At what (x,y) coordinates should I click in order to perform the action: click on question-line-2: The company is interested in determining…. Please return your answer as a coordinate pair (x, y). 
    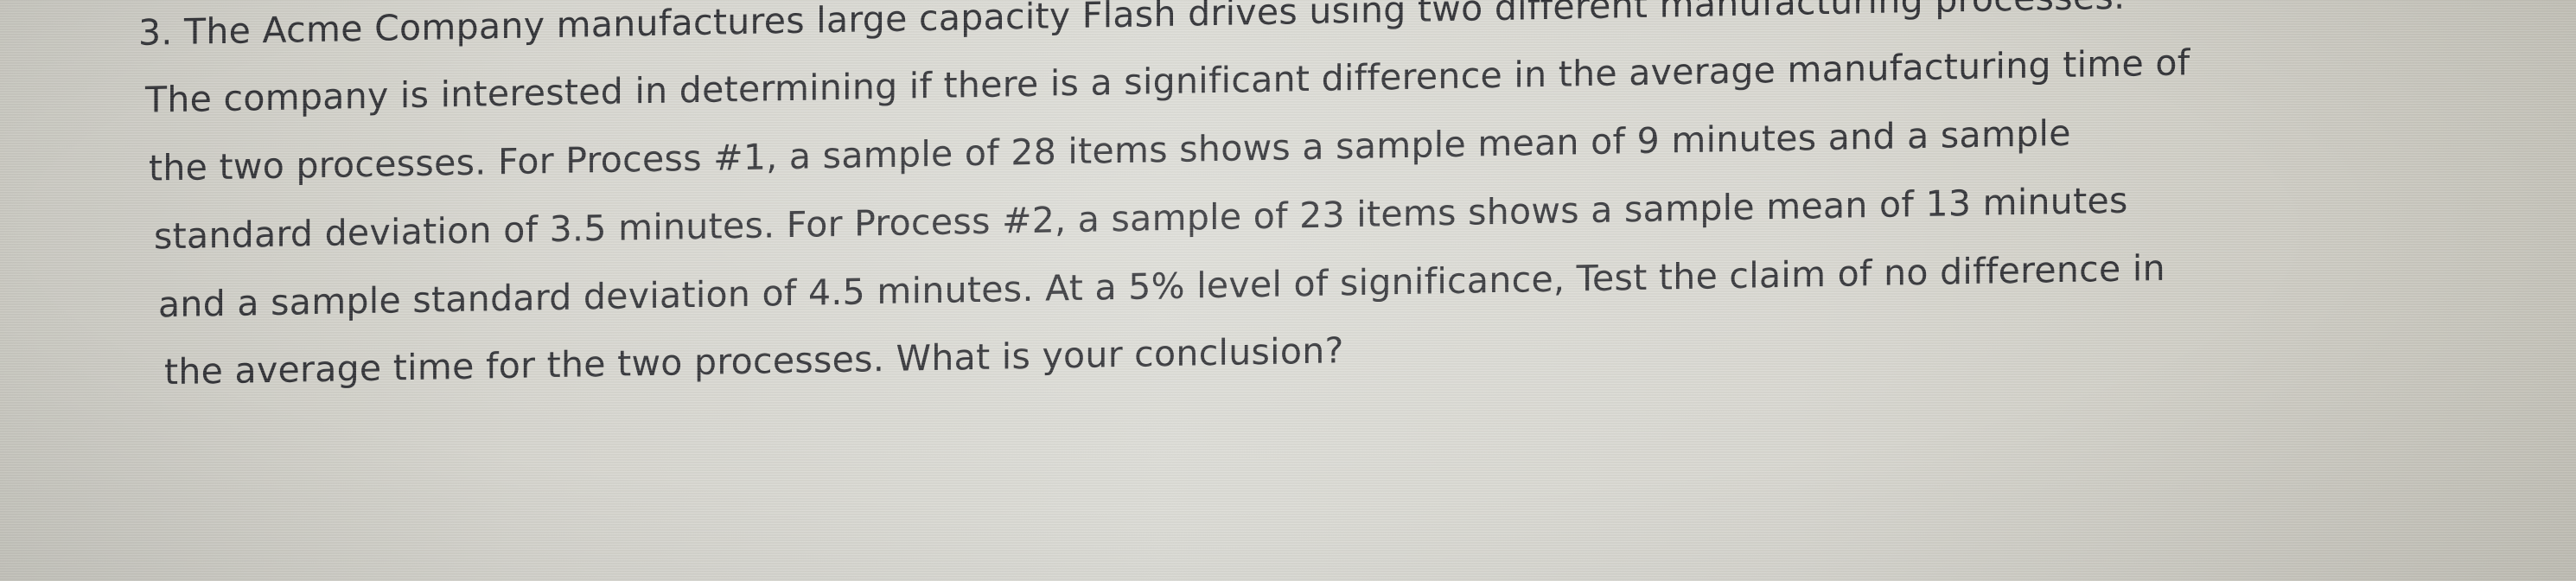
    Looking at the image, I should click on (1167, 81).